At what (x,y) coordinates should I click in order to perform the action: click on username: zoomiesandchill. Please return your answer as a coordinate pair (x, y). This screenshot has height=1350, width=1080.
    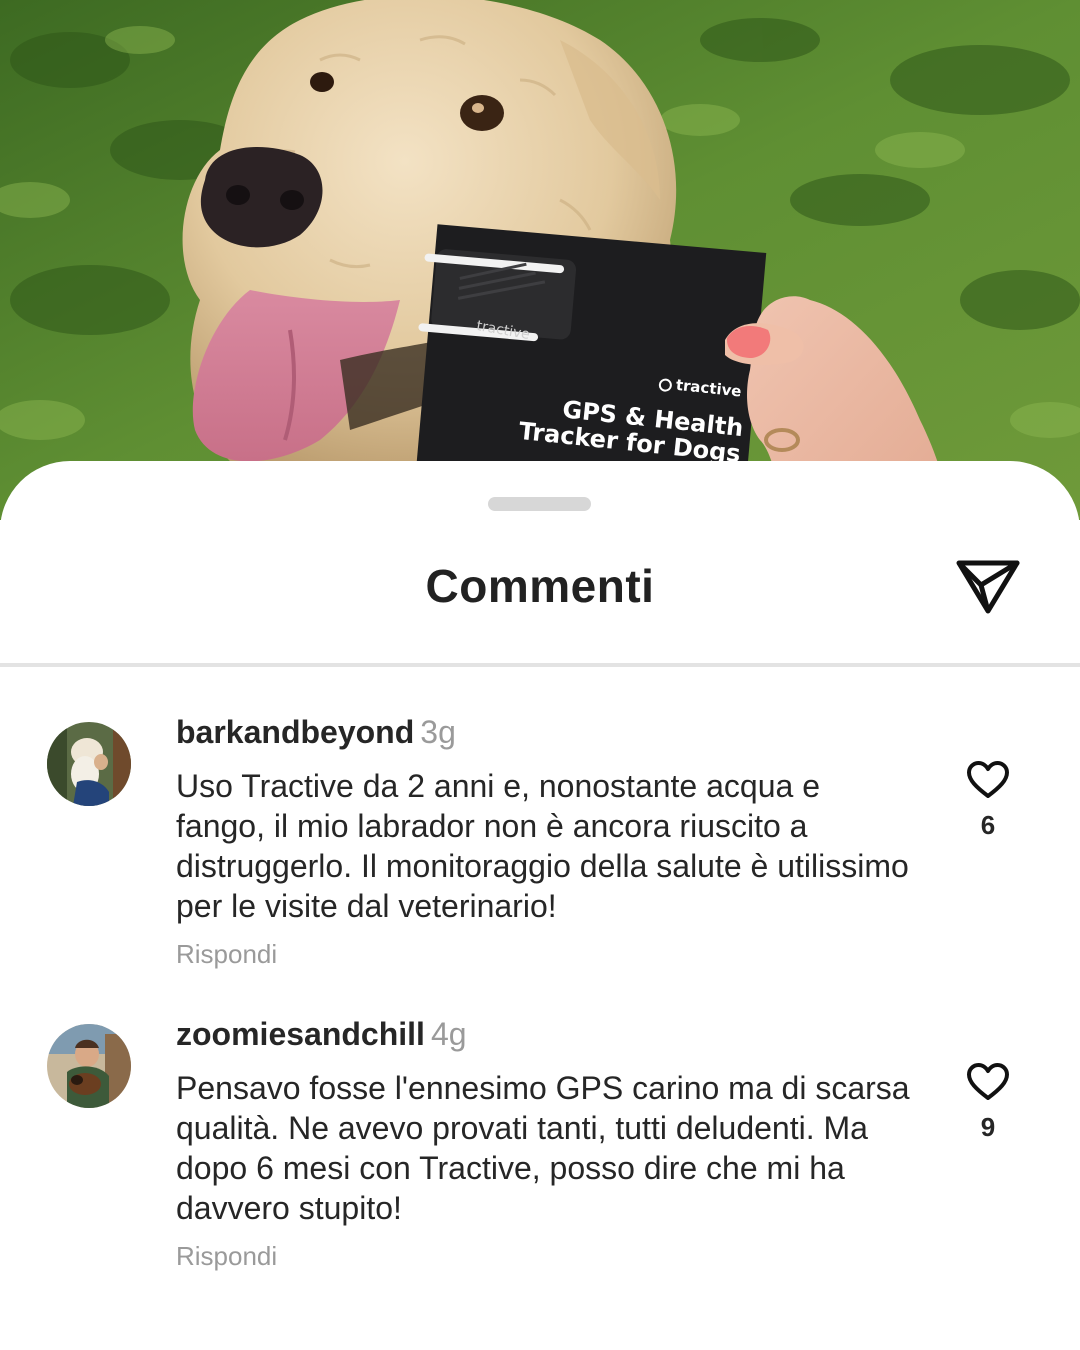
    Looking at the image, I should click on (300, 1034).